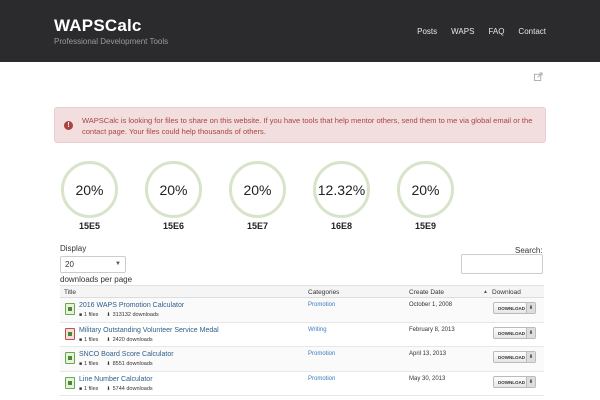  Describe the element at coordinates (129, 339) in the screenshot. I see `download-count: ⬇ 2420 downloads` at that location.